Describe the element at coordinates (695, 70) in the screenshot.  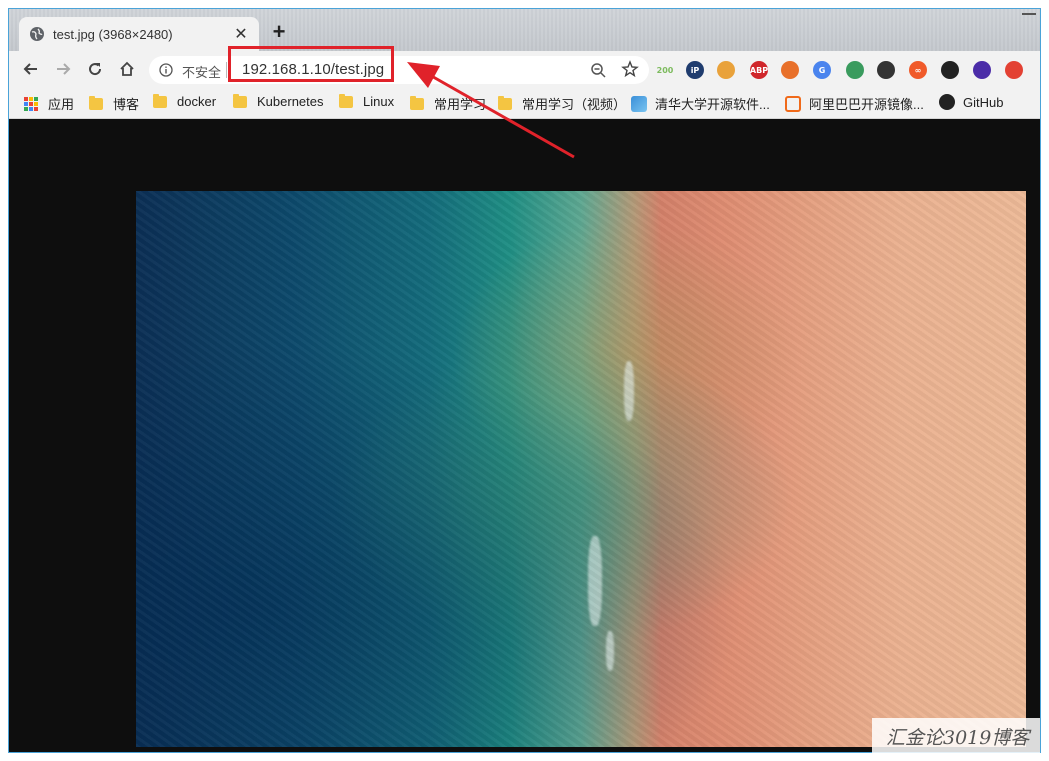
I see `extension-ip-icon: iP` at that location.